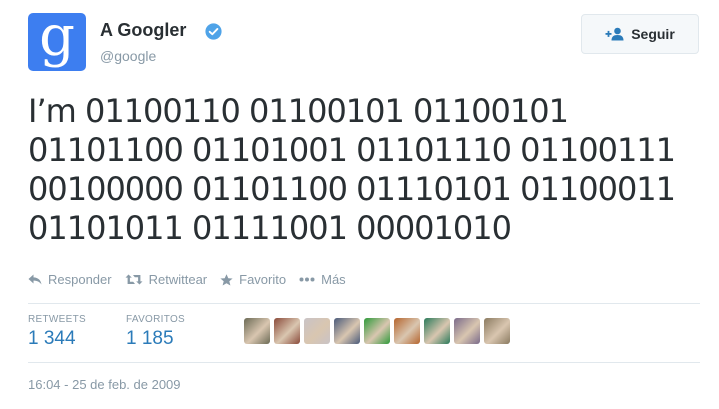 The height and width of the screenshot is (409, 719). What do you see at coordinates (143, 30) in the screenshot?
I see `author-fullname: A Googler` at bounding box center [143, 30].